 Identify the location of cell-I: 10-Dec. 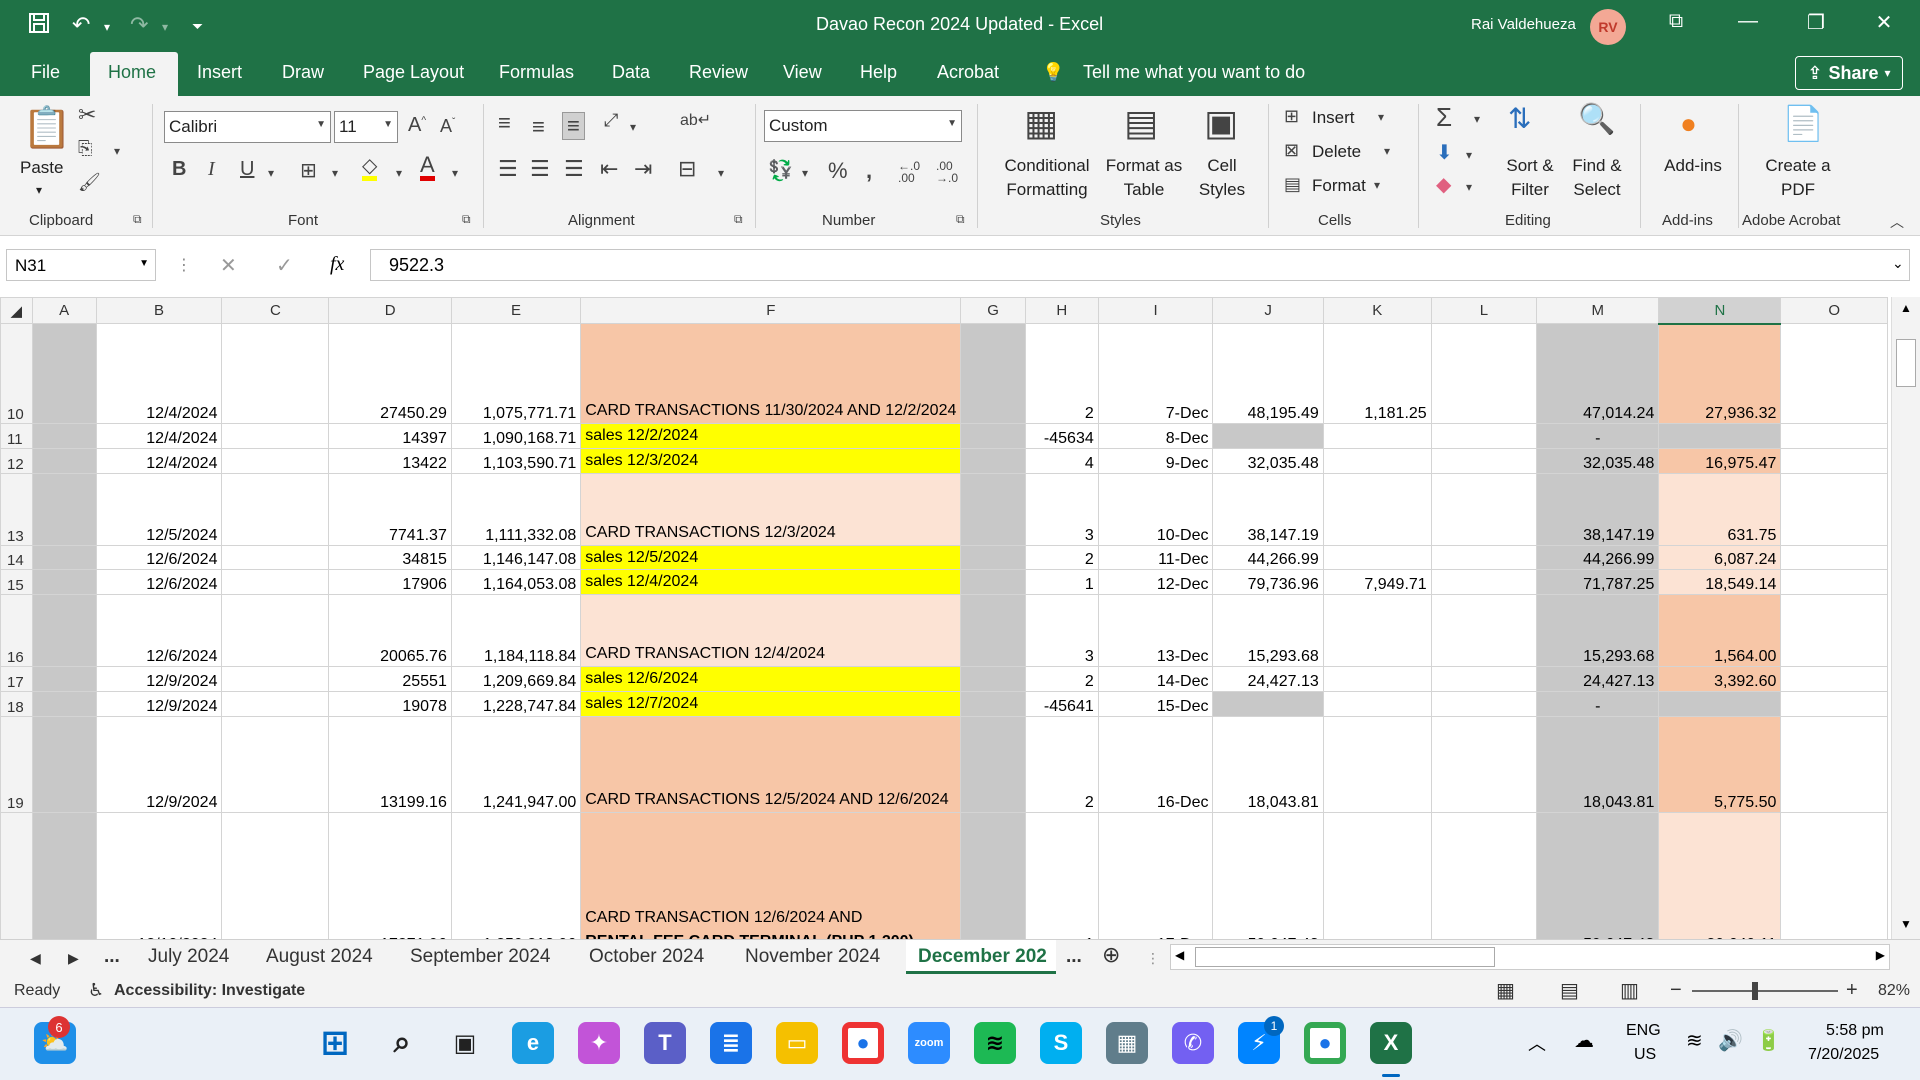
(1155, 509).